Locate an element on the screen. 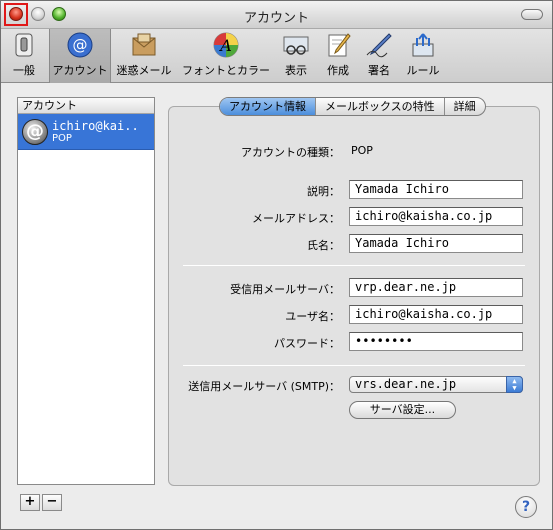 The height and width of the screenshot is (530, 553). fullname-field: Yamada Ichiro is located at coordinates (436, 243).